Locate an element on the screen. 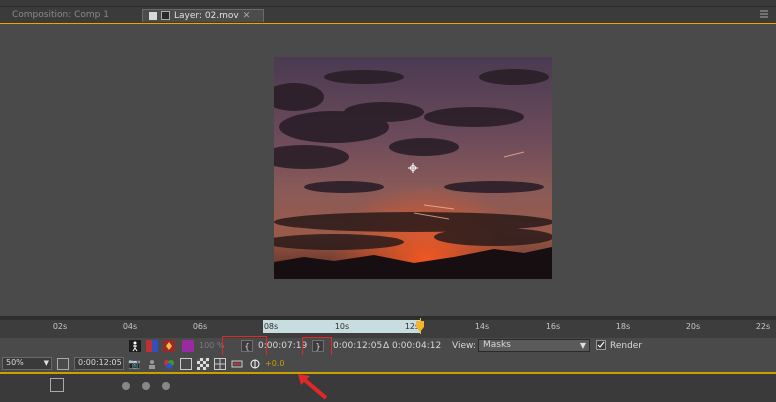 The image size is (776, 402). ruler-tick: 14s is located at coordinates (482, 326).